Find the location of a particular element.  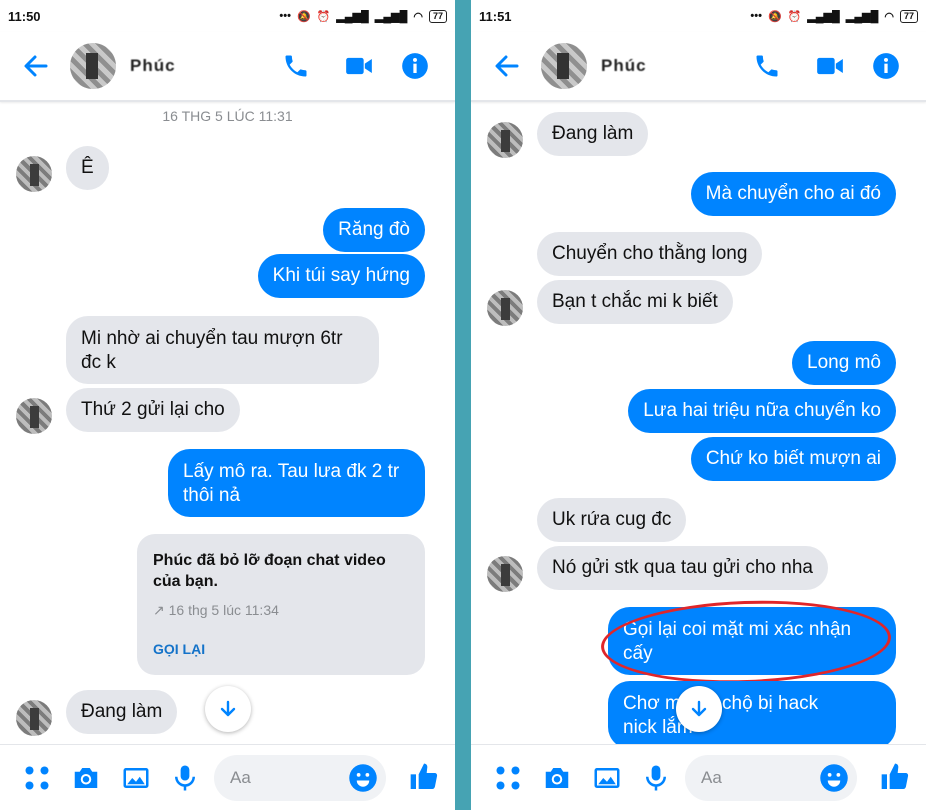

message-line: nick lắm is located at coordinates (658, 727).